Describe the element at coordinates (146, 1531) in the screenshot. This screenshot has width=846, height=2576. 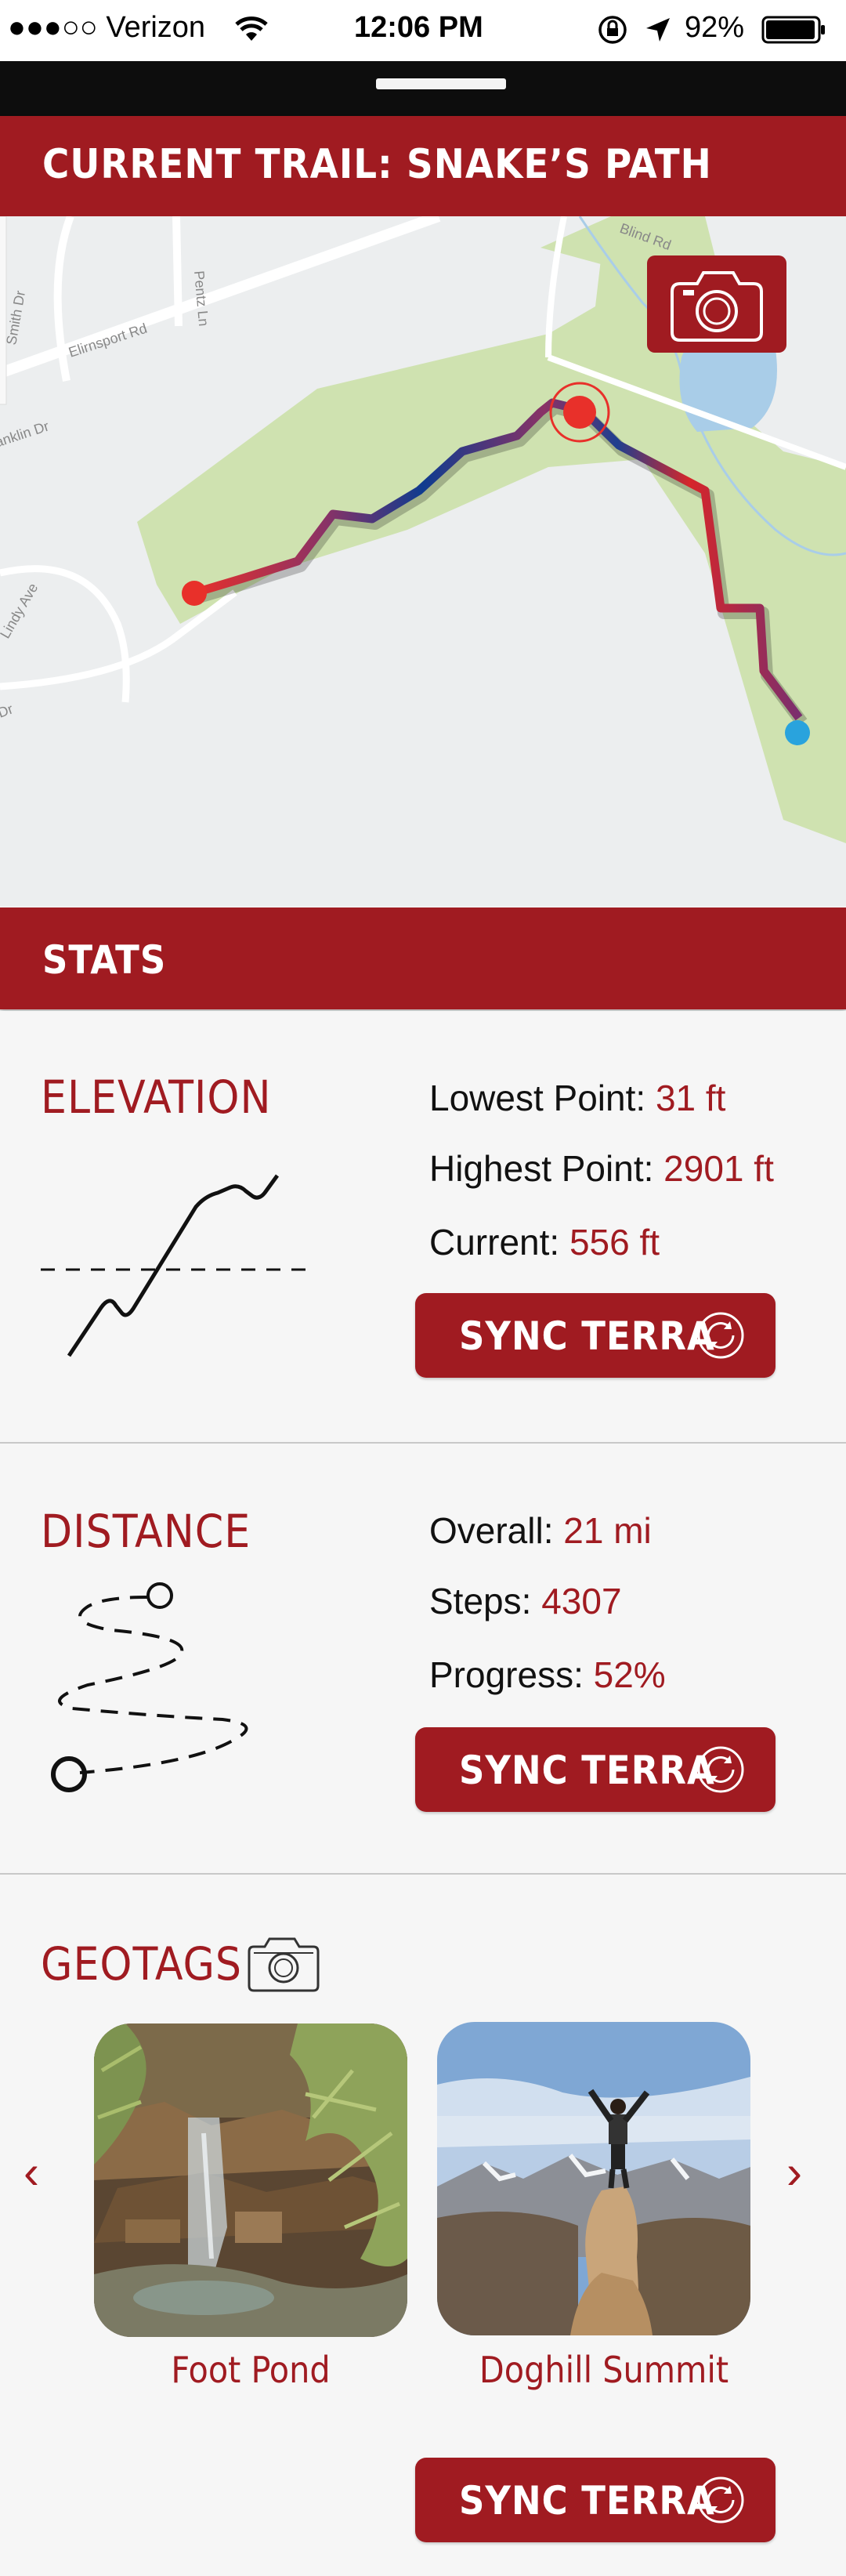
I see `distance-title: DISTANCE` at that location.